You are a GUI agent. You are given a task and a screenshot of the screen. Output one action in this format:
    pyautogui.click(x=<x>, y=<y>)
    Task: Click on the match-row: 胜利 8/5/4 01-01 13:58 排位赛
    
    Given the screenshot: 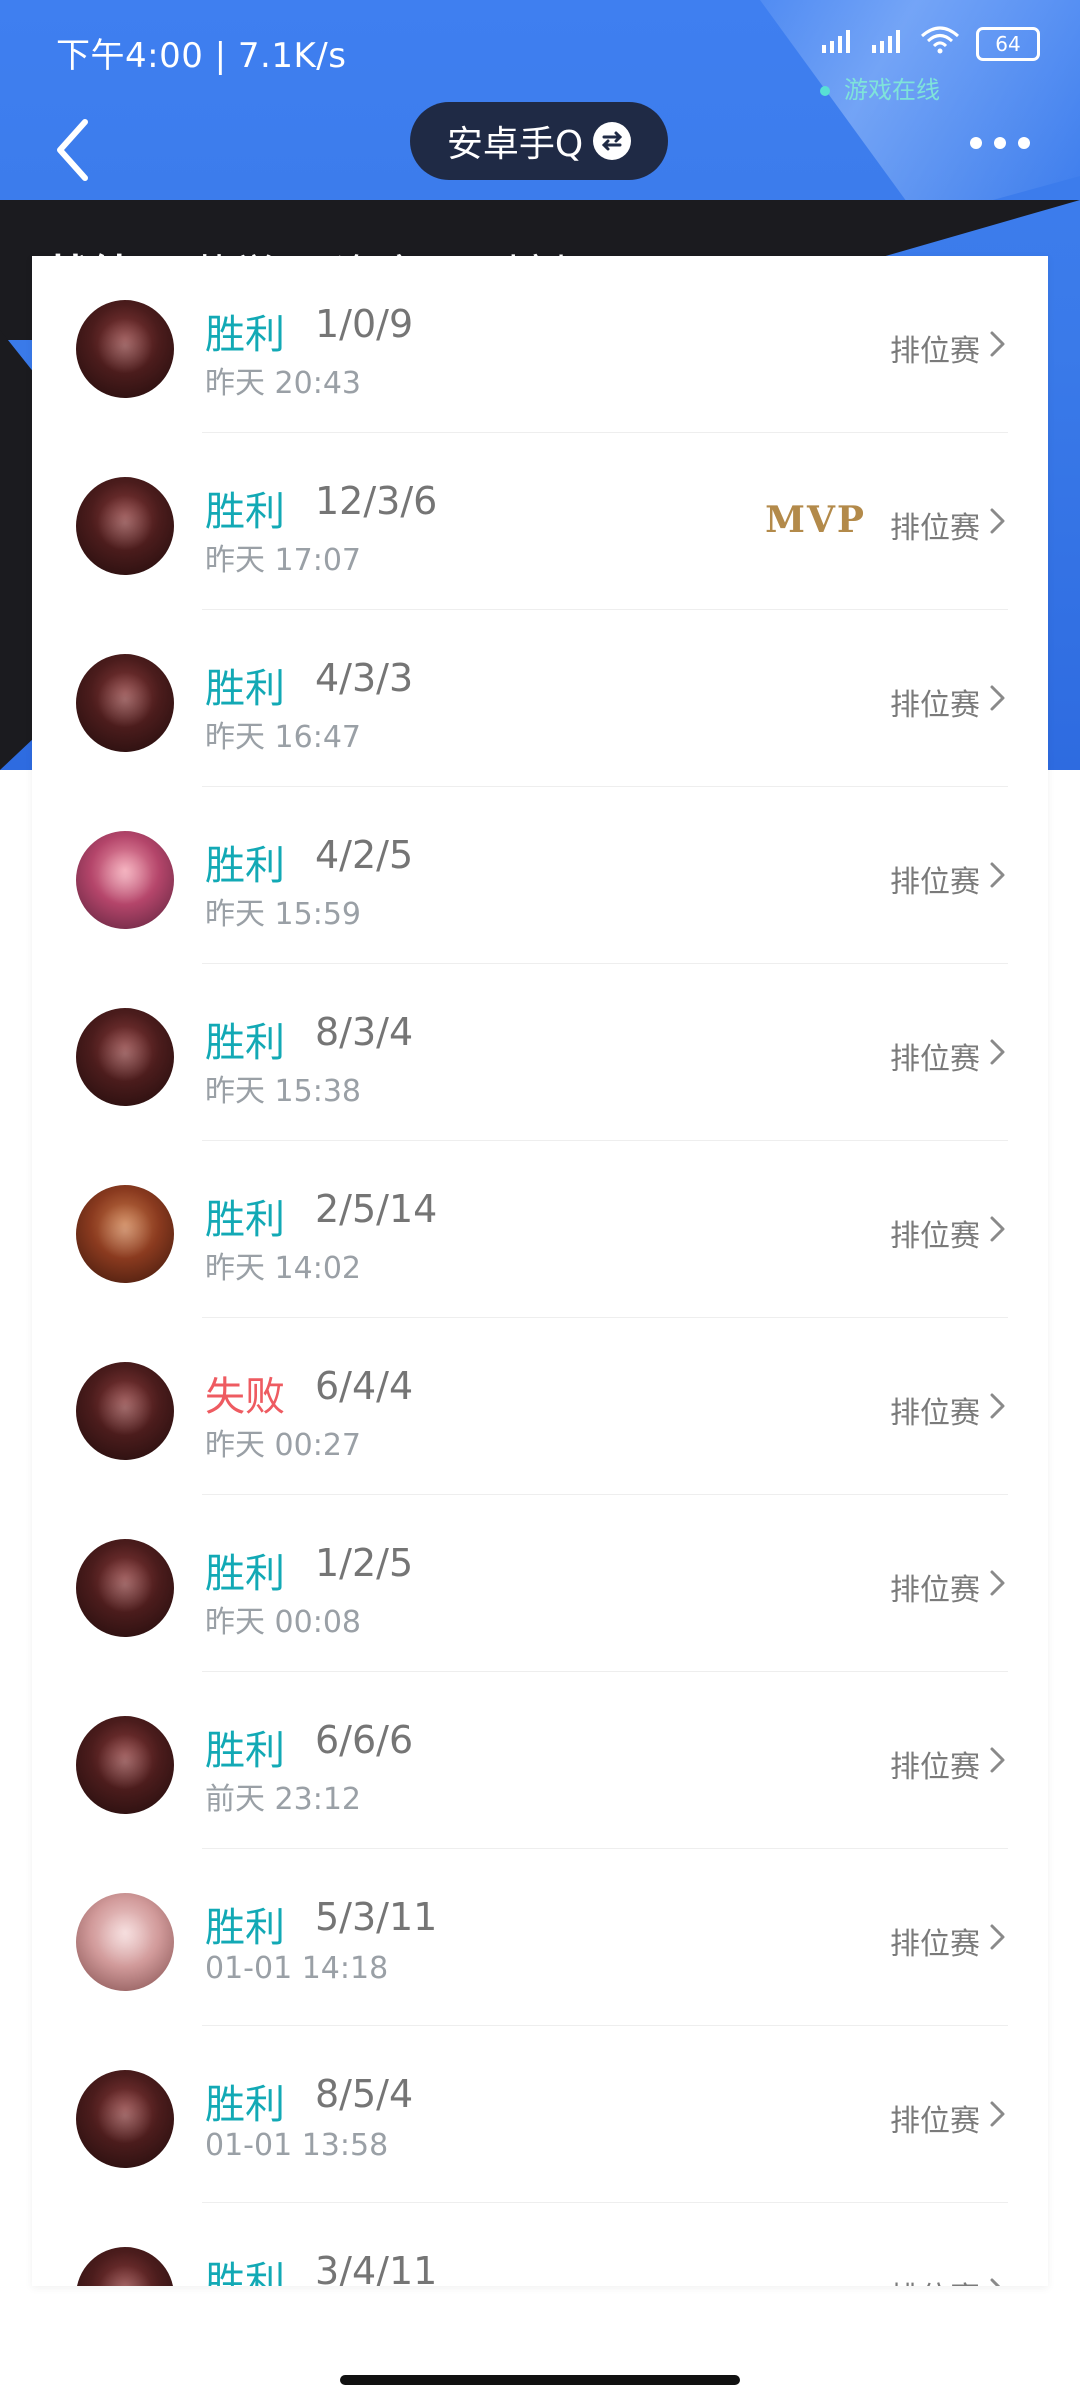 What is the action you would take?
    pyautogui.click(x=540, y=2114)
    